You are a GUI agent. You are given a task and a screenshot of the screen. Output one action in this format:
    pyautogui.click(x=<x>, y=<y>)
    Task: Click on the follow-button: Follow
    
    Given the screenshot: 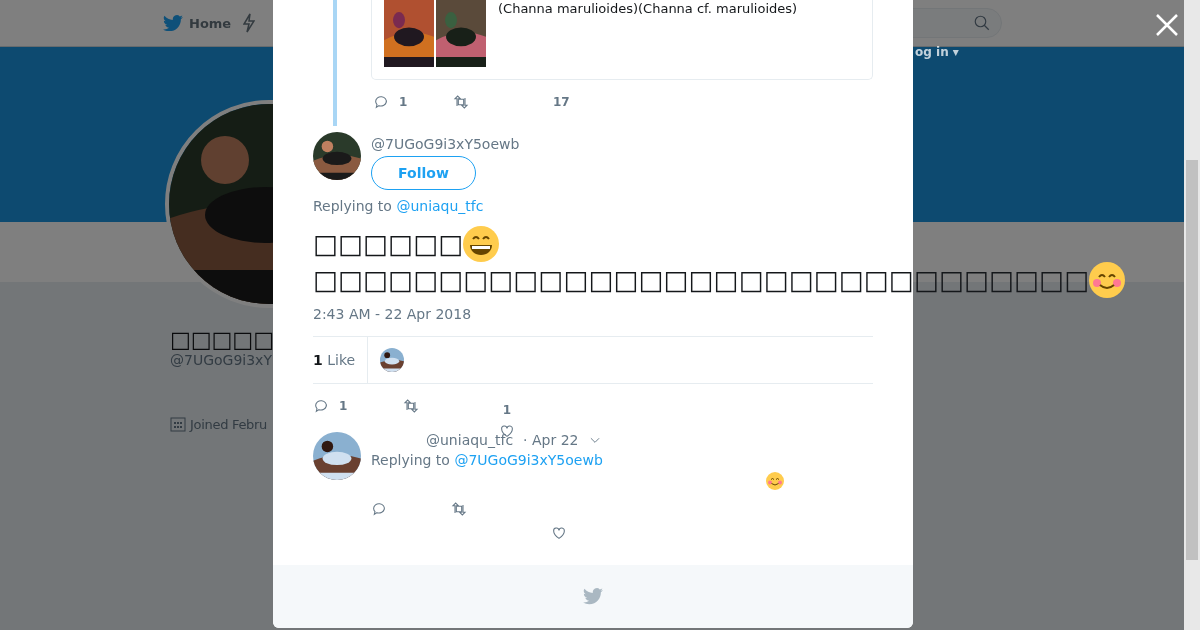 What is the action you would take?
    pyautogui.click(x=423, y=173)
    